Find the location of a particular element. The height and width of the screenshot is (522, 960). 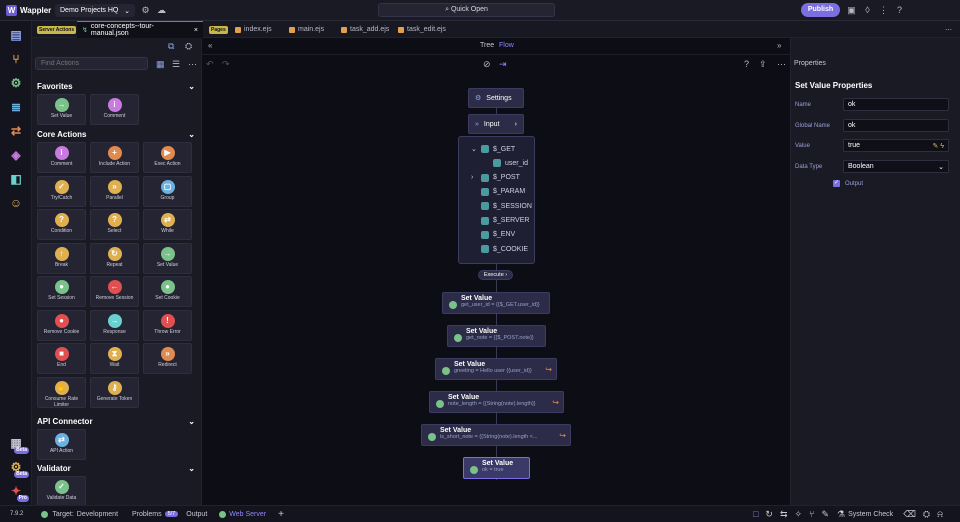

set-value-step: Set Value ok = true is located at coordinates (496, 468).